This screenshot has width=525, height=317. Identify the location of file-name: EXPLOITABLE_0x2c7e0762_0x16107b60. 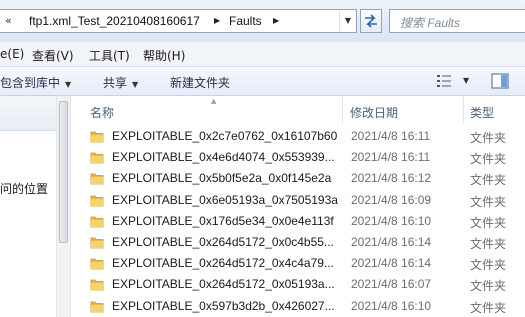
(225, 136).